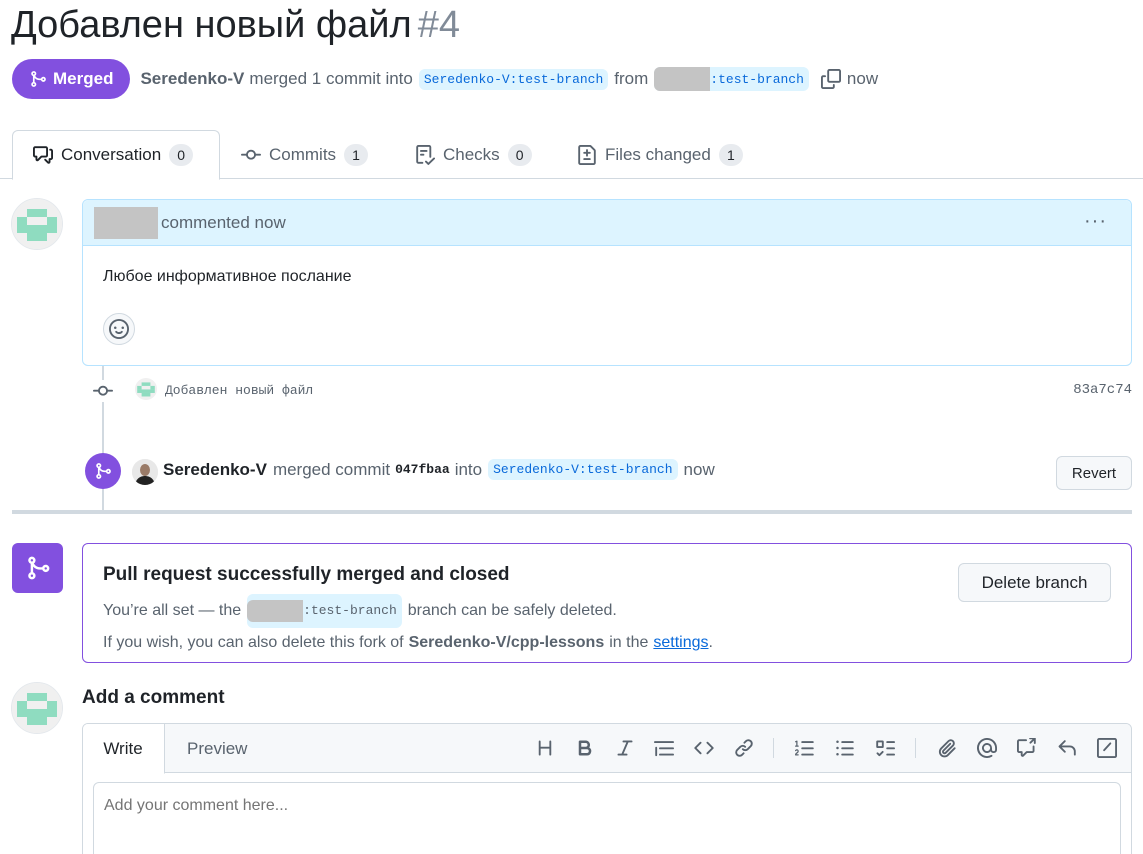 Image resolution: width=1143 pixels, height=854 pixels. Describe the element at coordinates (1034, 582) in the screenshot. I see `delete-branch-button: Delete branch` at that location.